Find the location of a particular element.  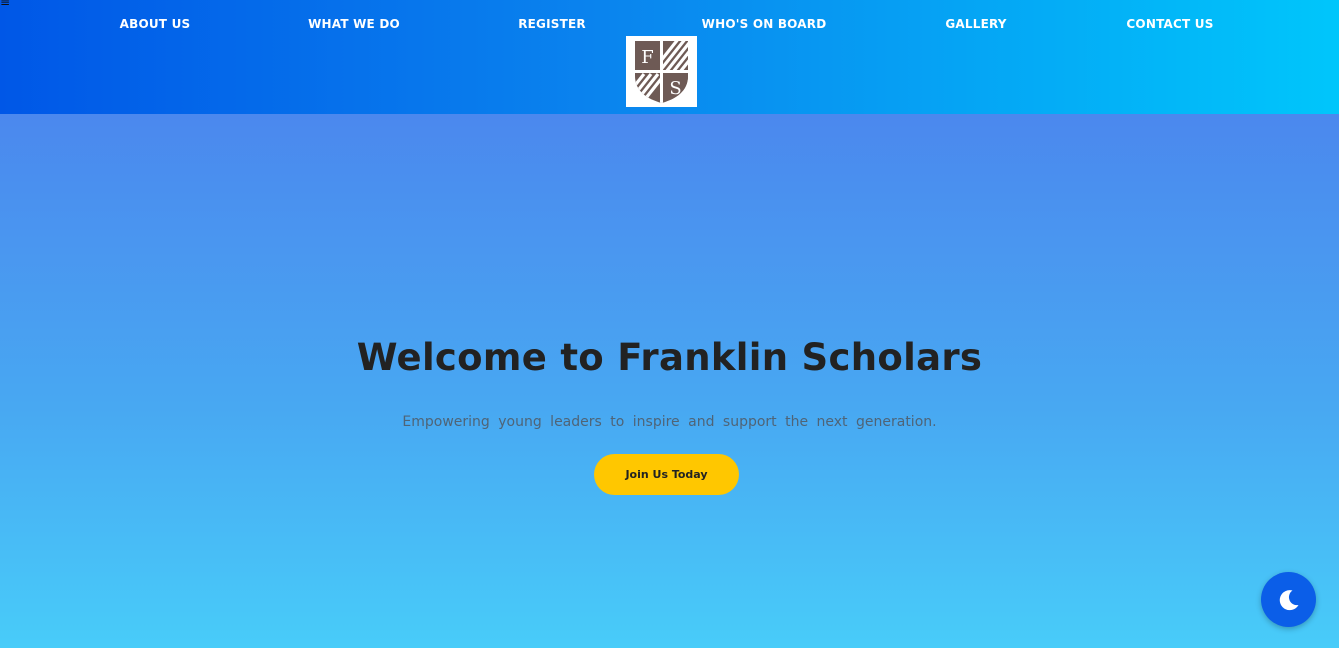

nav-gallery: GALLERY is located at coordinates (975, 24).